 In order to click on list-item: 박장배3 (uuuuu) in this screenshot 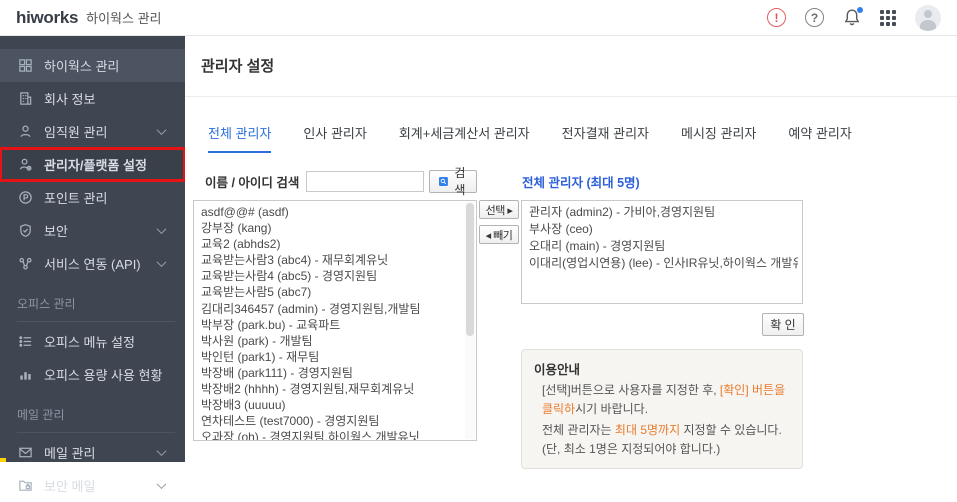, I will do `click(331, 405)`.